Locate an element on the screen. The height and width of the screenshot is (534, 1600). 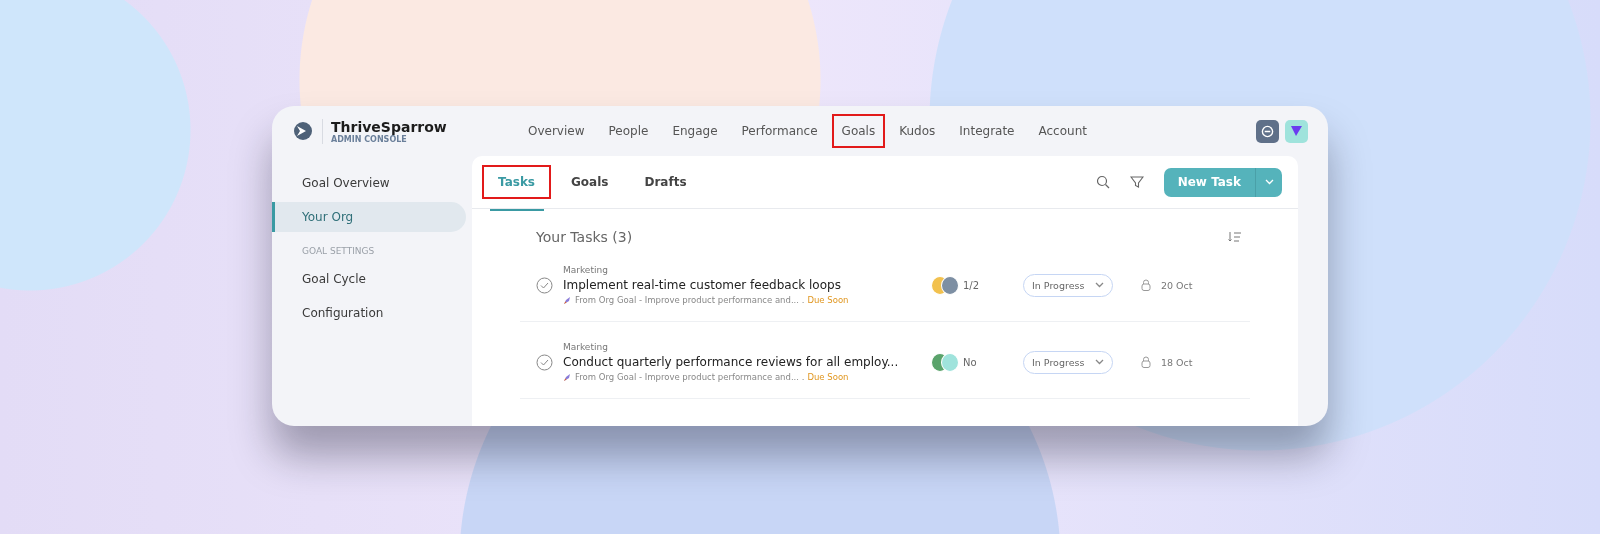
sidebar-item: Configuration is located at coordinates (369, 313).